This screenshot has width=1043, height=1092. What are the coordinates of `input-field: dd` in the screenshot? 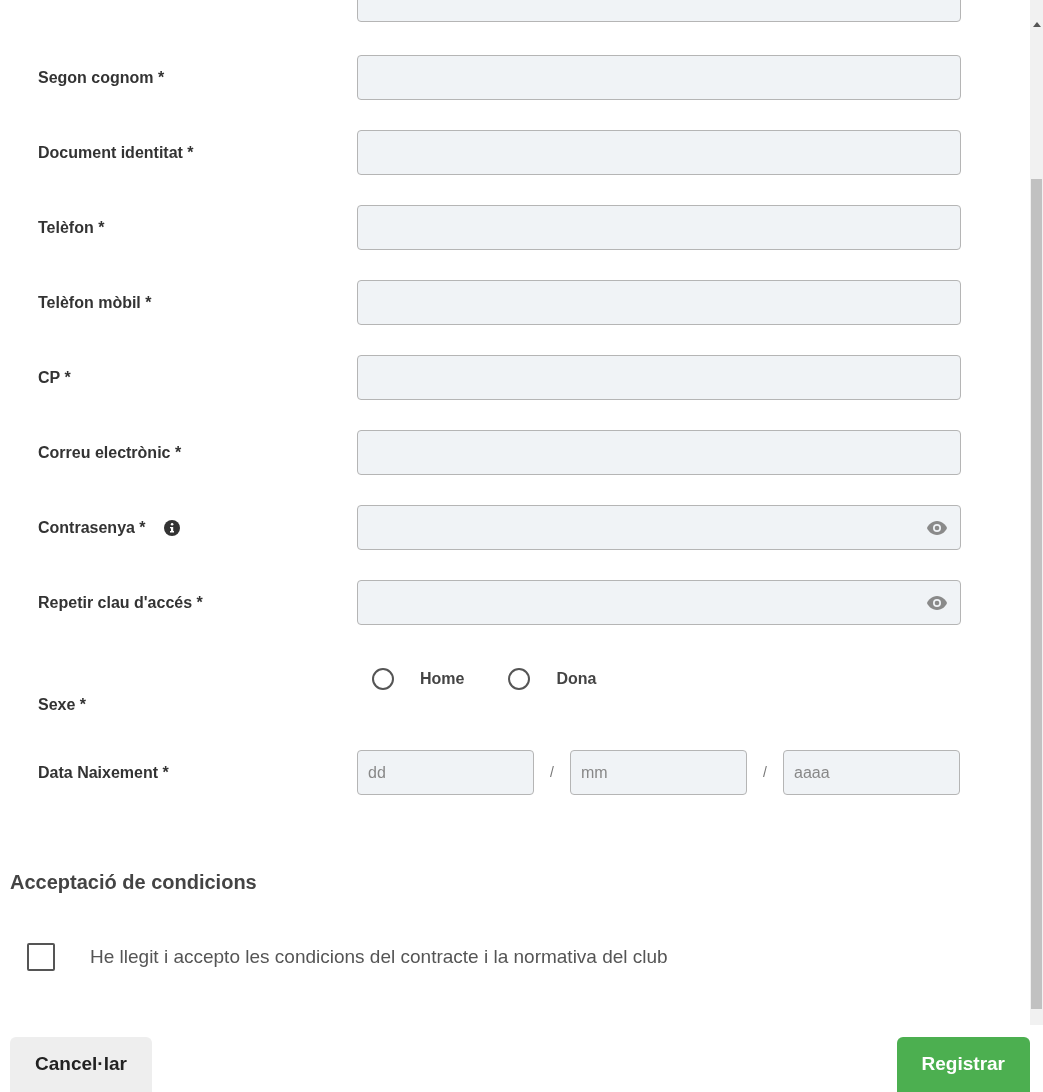 It's located at (445, 772).